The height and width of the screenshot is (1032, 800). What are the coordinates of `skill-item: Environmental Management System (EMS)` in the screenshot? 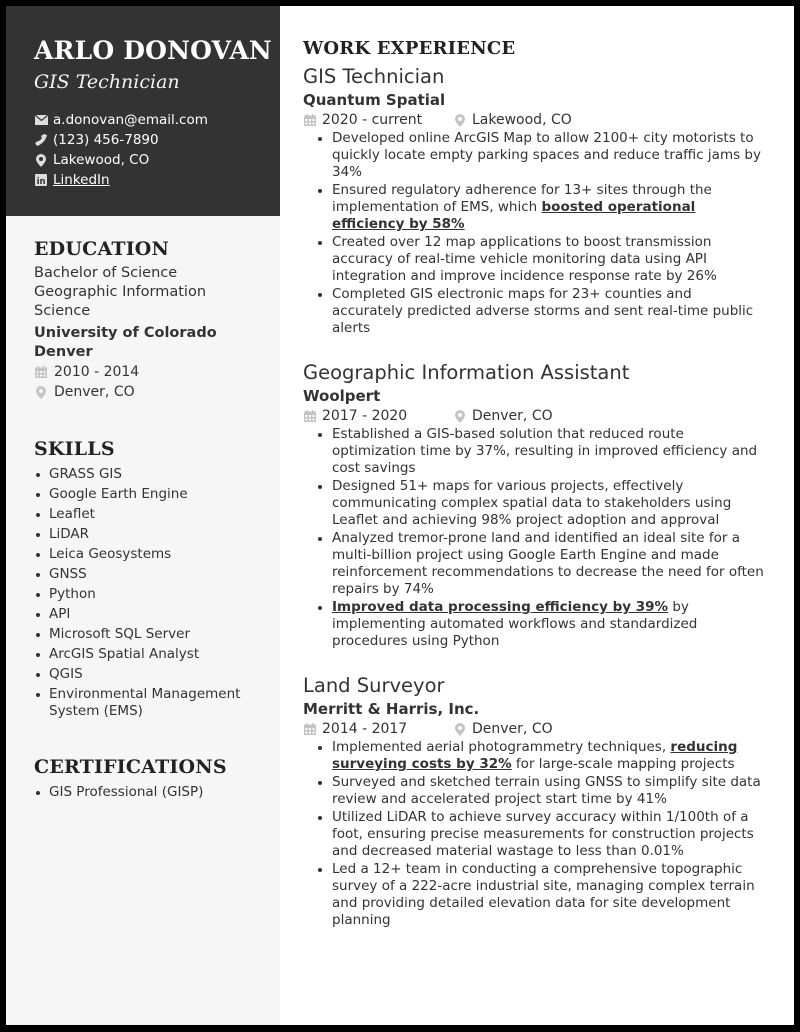 It's located at (154, 703).